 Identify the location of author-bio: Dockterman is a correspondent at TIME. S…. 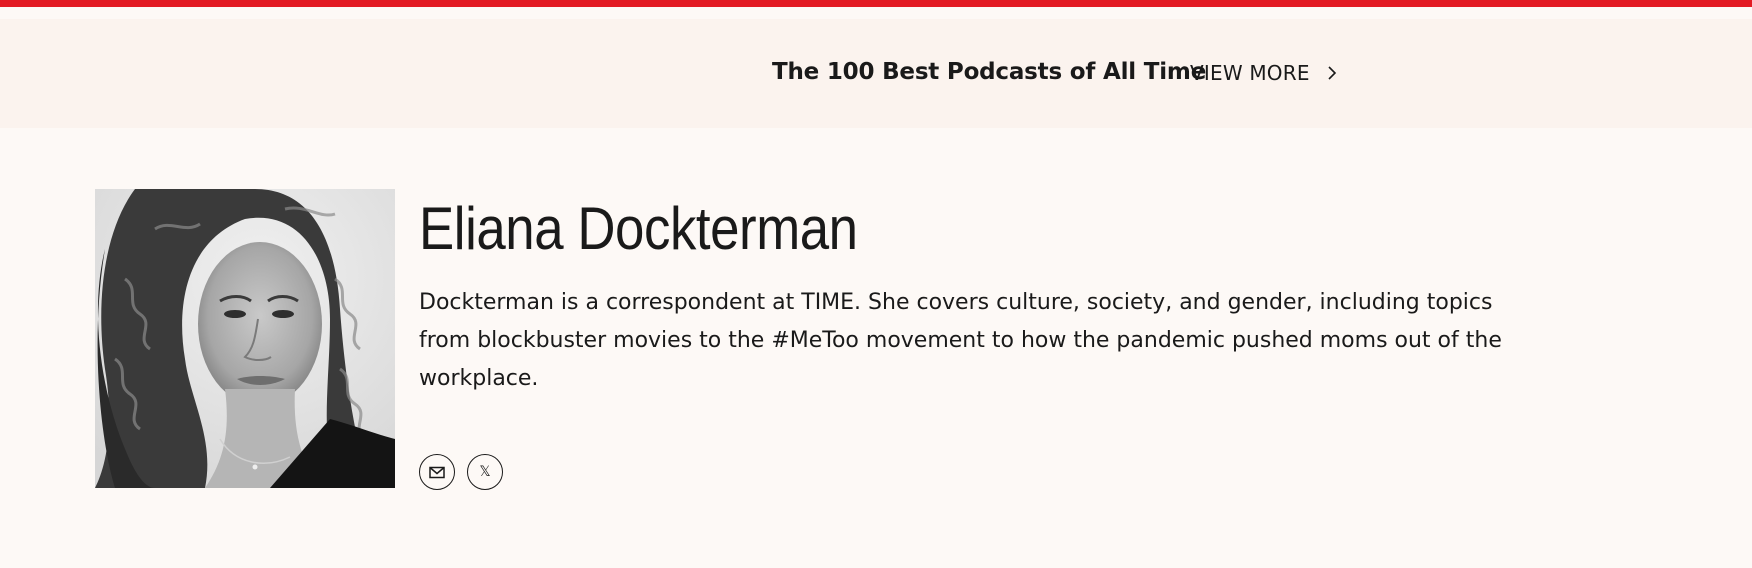
(960, 340).